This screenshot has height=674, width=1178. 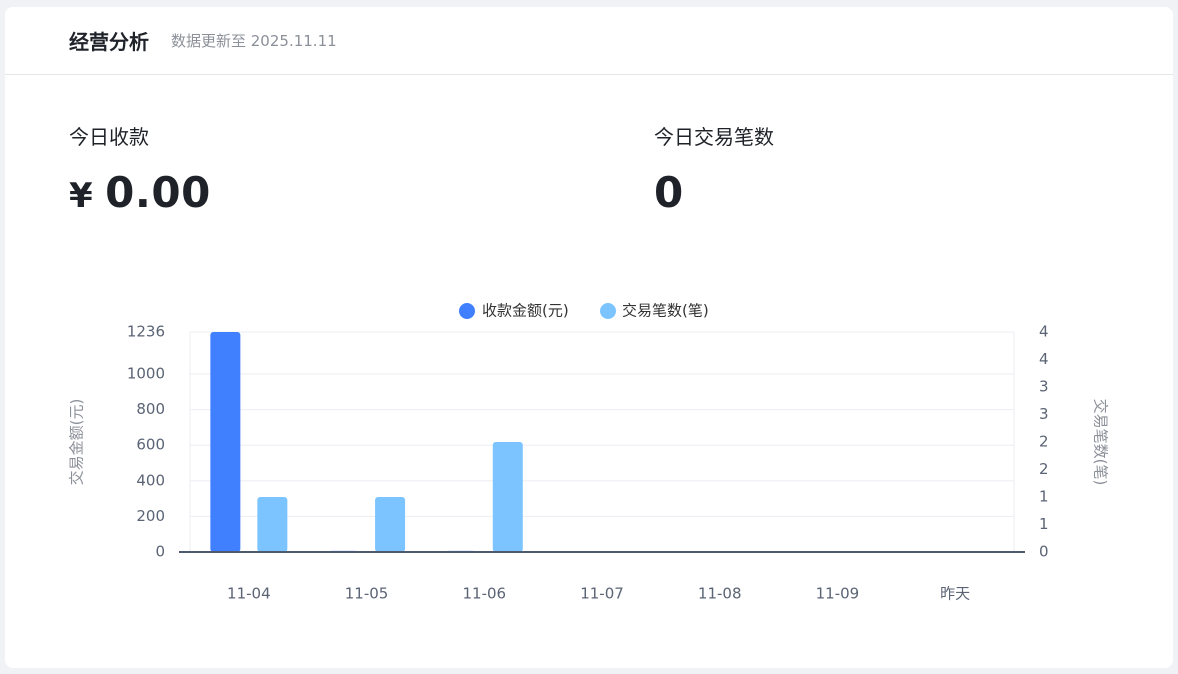 I want to click on amount-bar, so click(x=225, y=442).